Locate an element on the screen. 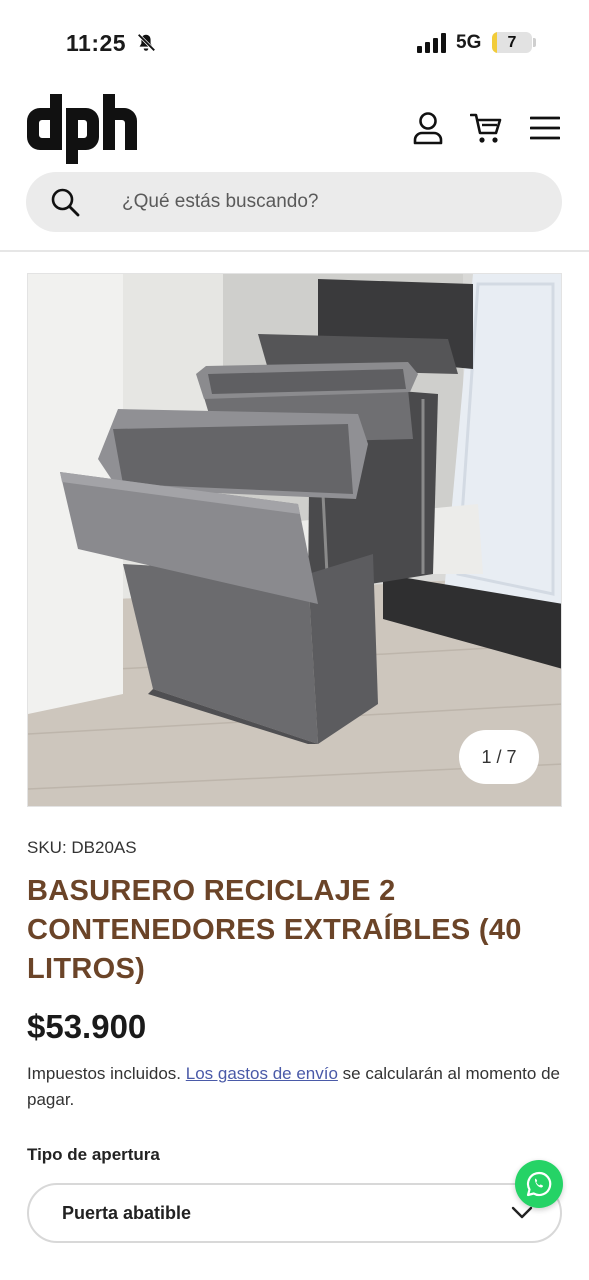  menu-icon is located at coordinates (545, 128).